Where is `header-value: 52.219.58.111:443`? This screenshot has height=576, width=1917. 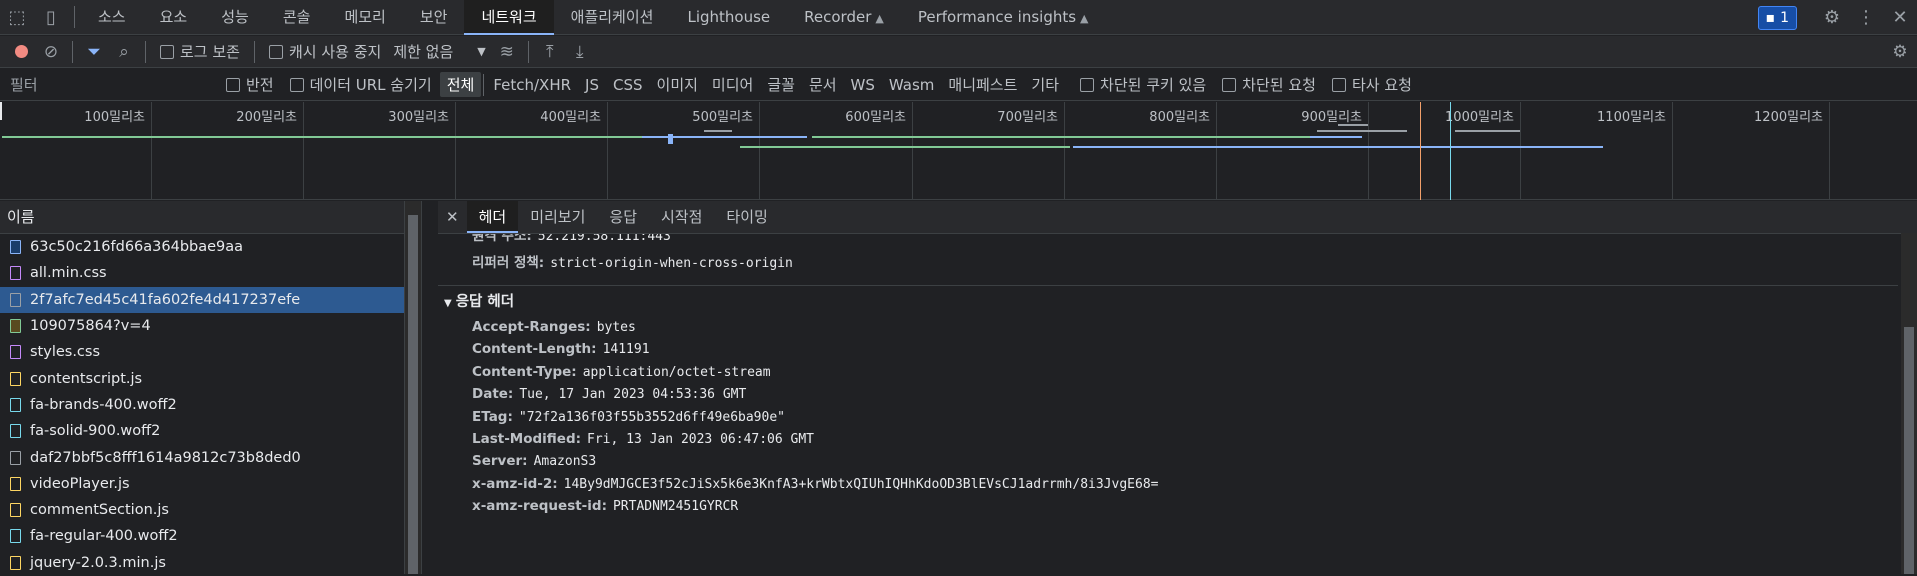 header-value: 52.219.58.111:443 is located at coordinates (604, 239).